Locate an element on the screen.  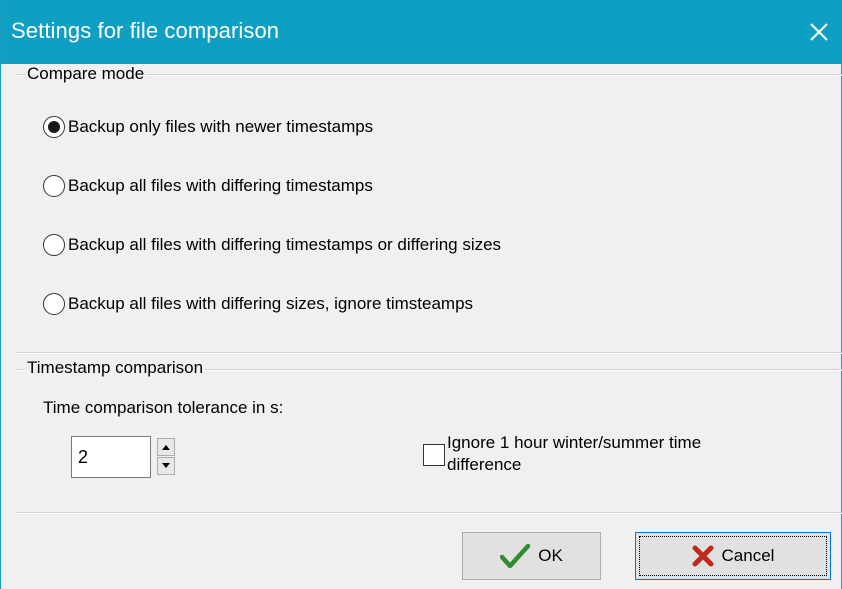
ok-button: OK is located at coordinates (531, 556).